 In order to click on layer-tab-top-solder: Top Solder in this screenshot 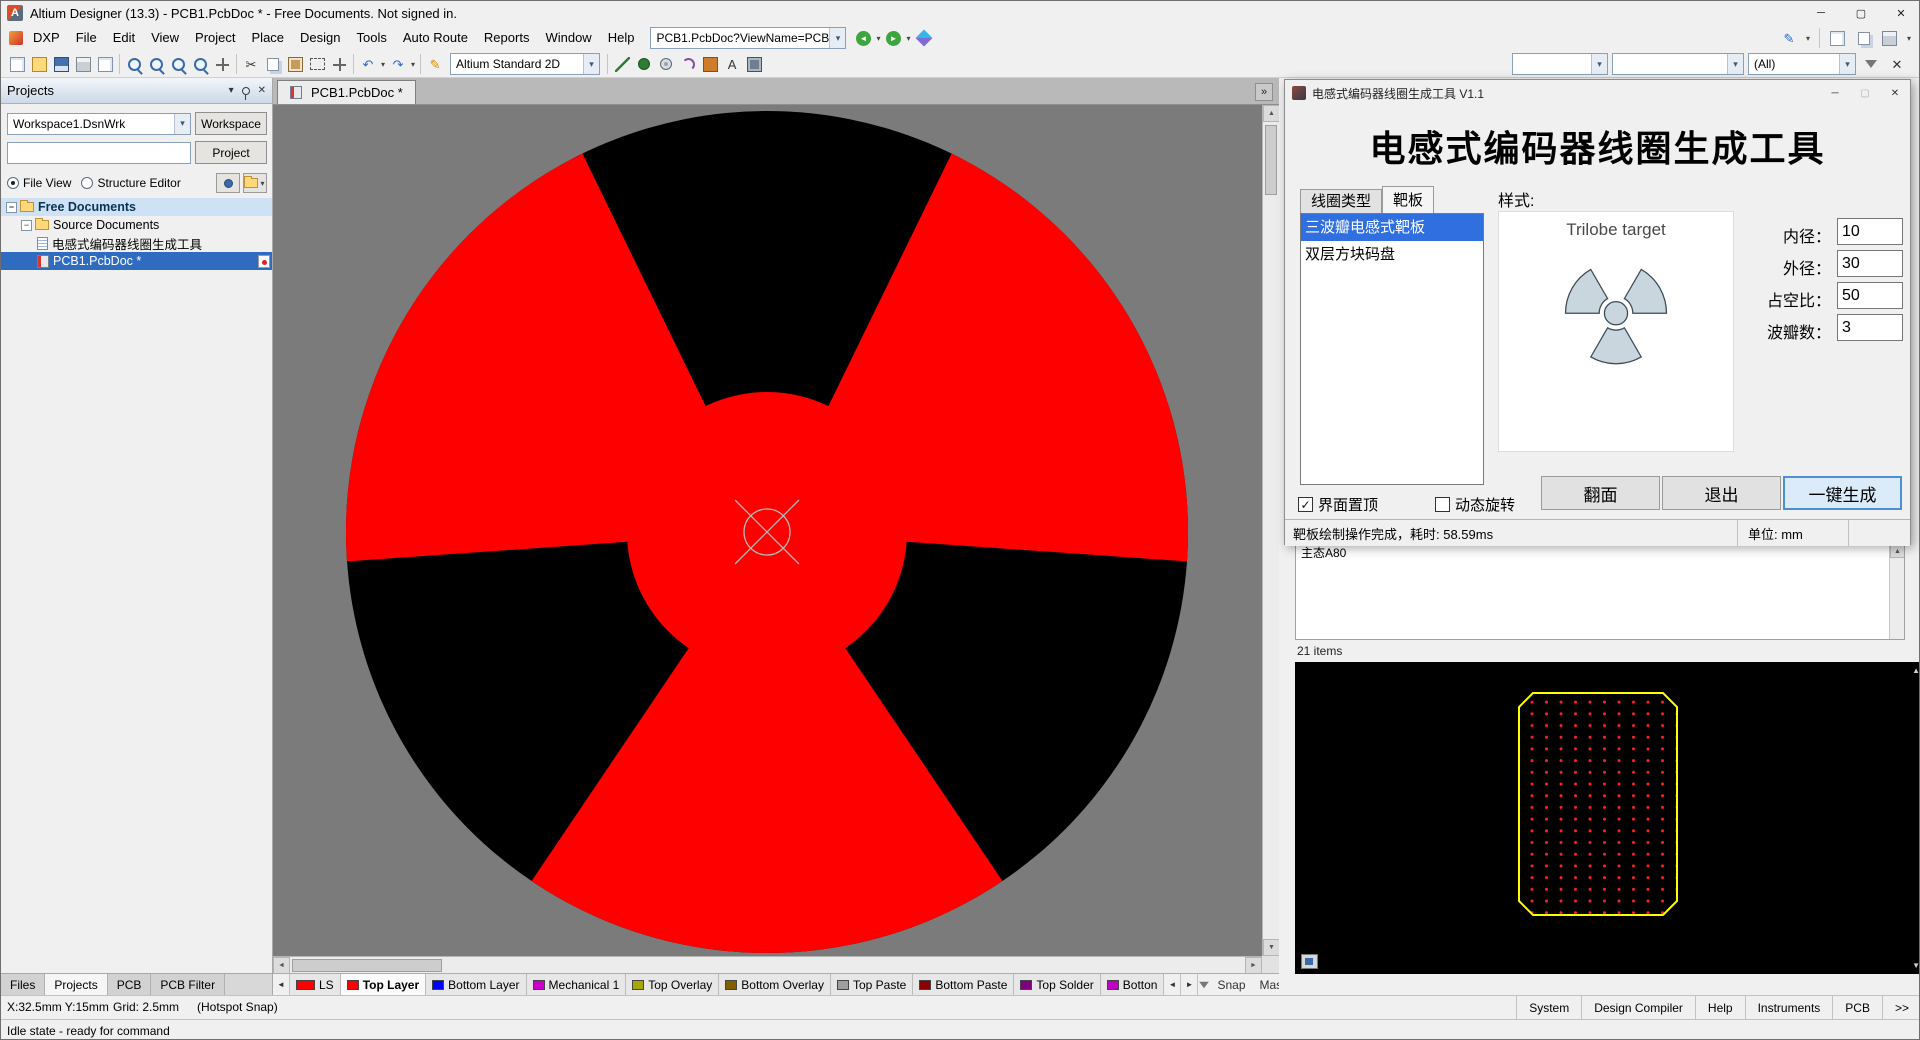, I will do `click(1057, 984)`.